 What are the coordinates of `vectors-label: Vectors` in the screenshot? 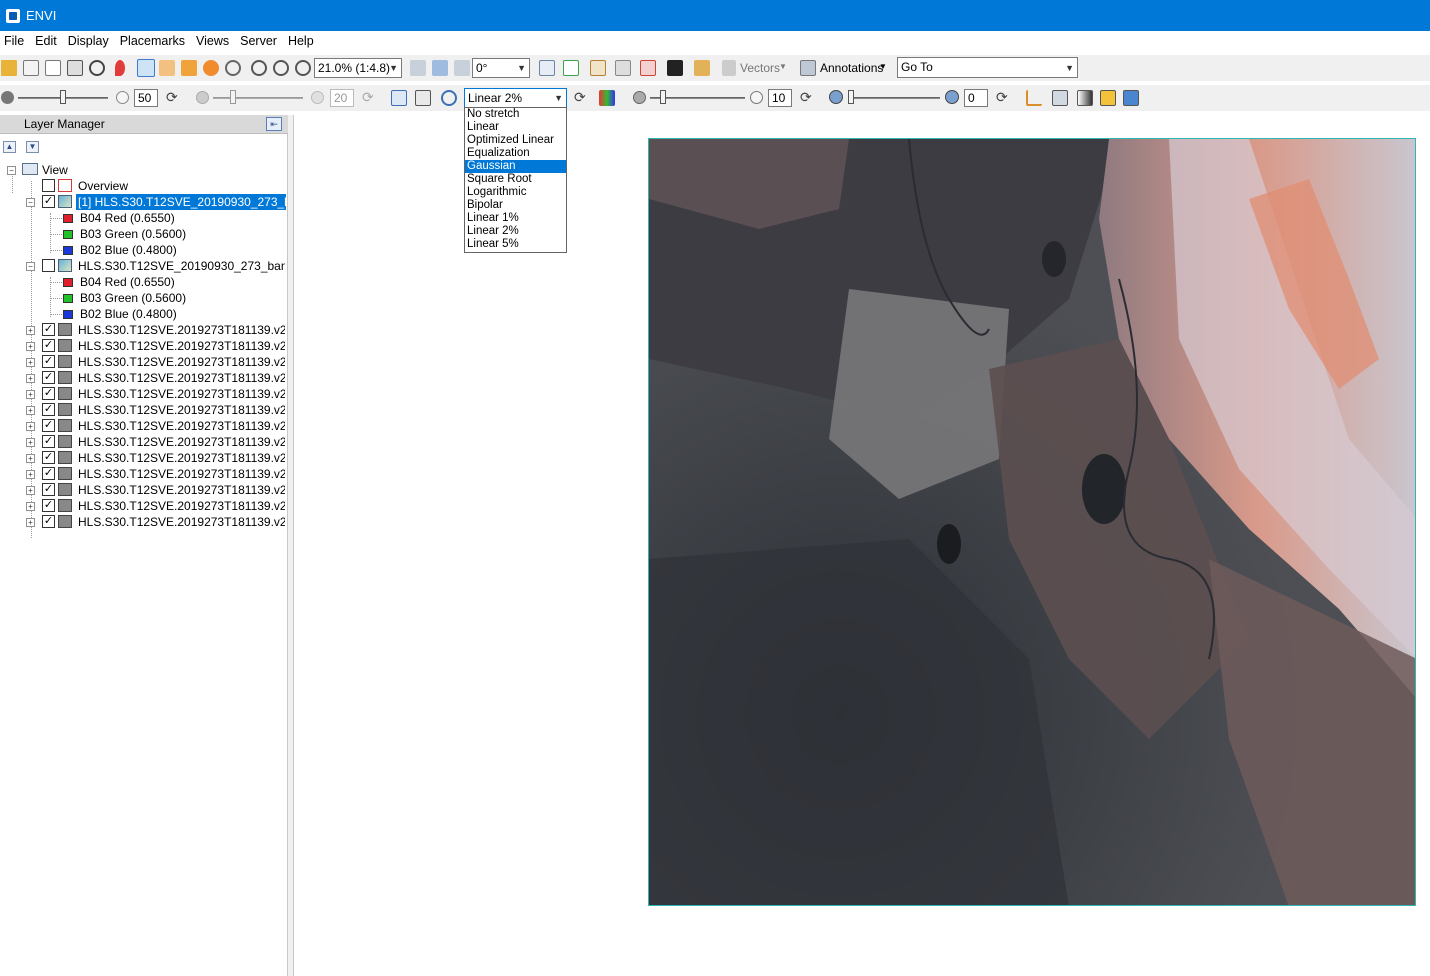 It's located at (760, 68).